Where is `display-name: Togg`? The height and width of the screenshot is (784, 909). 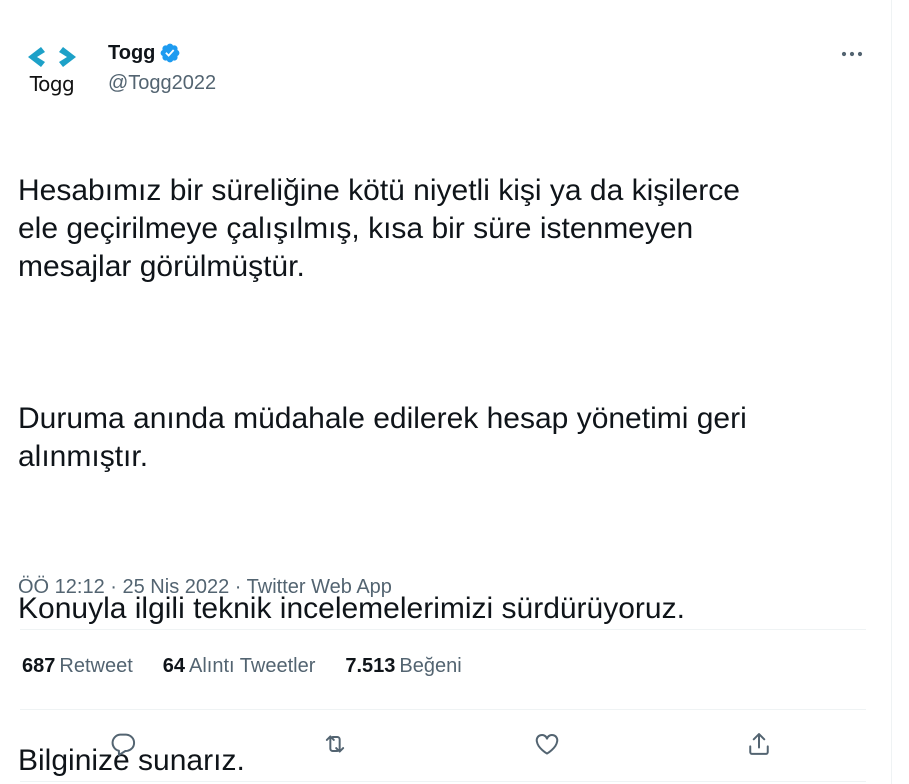 display-name: Togg is located at coordinates (131, 53).